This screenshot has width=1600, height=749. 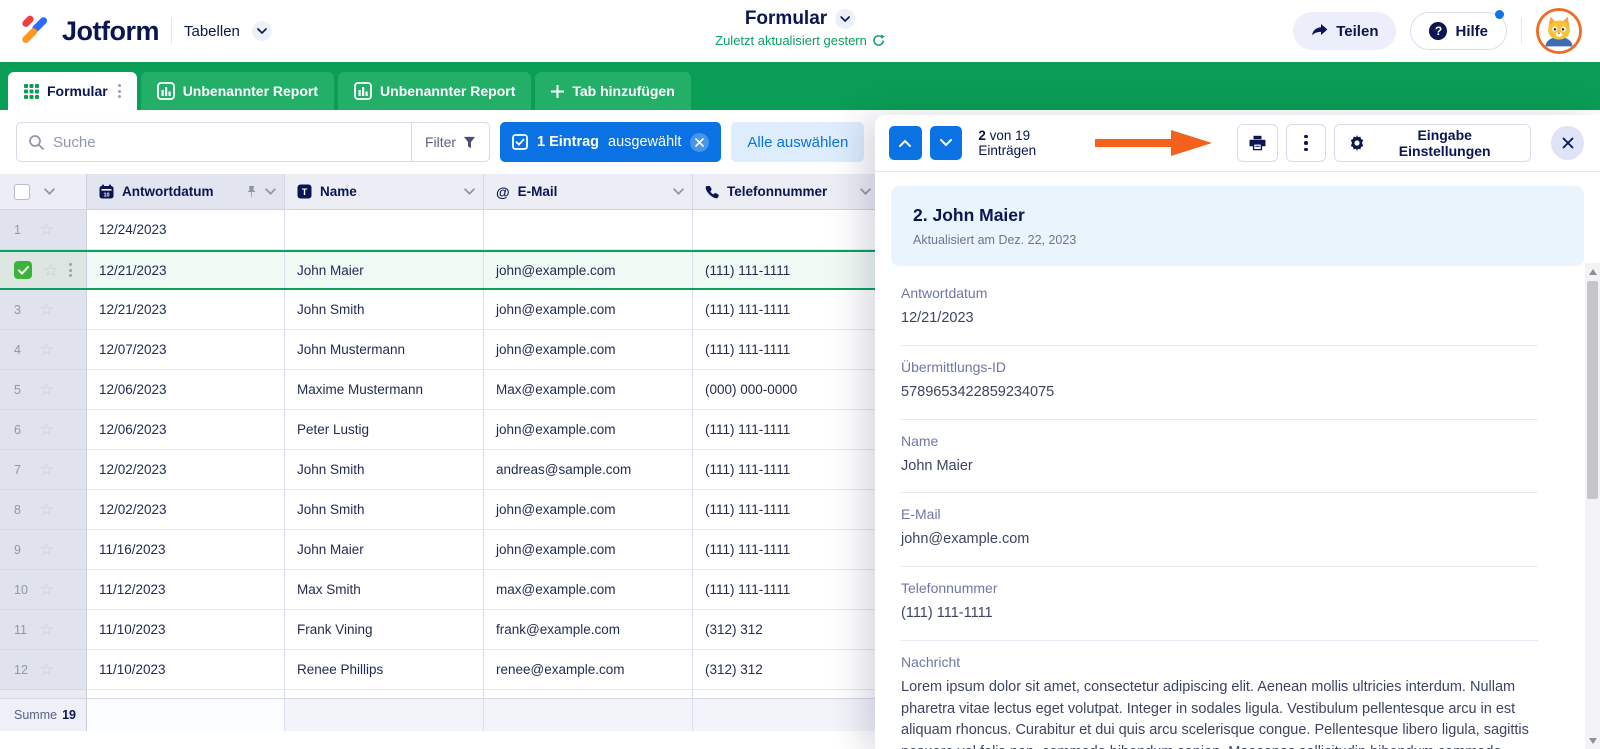 I want to click on cell-name: Peter Lustig, so click(x=384, y=430).